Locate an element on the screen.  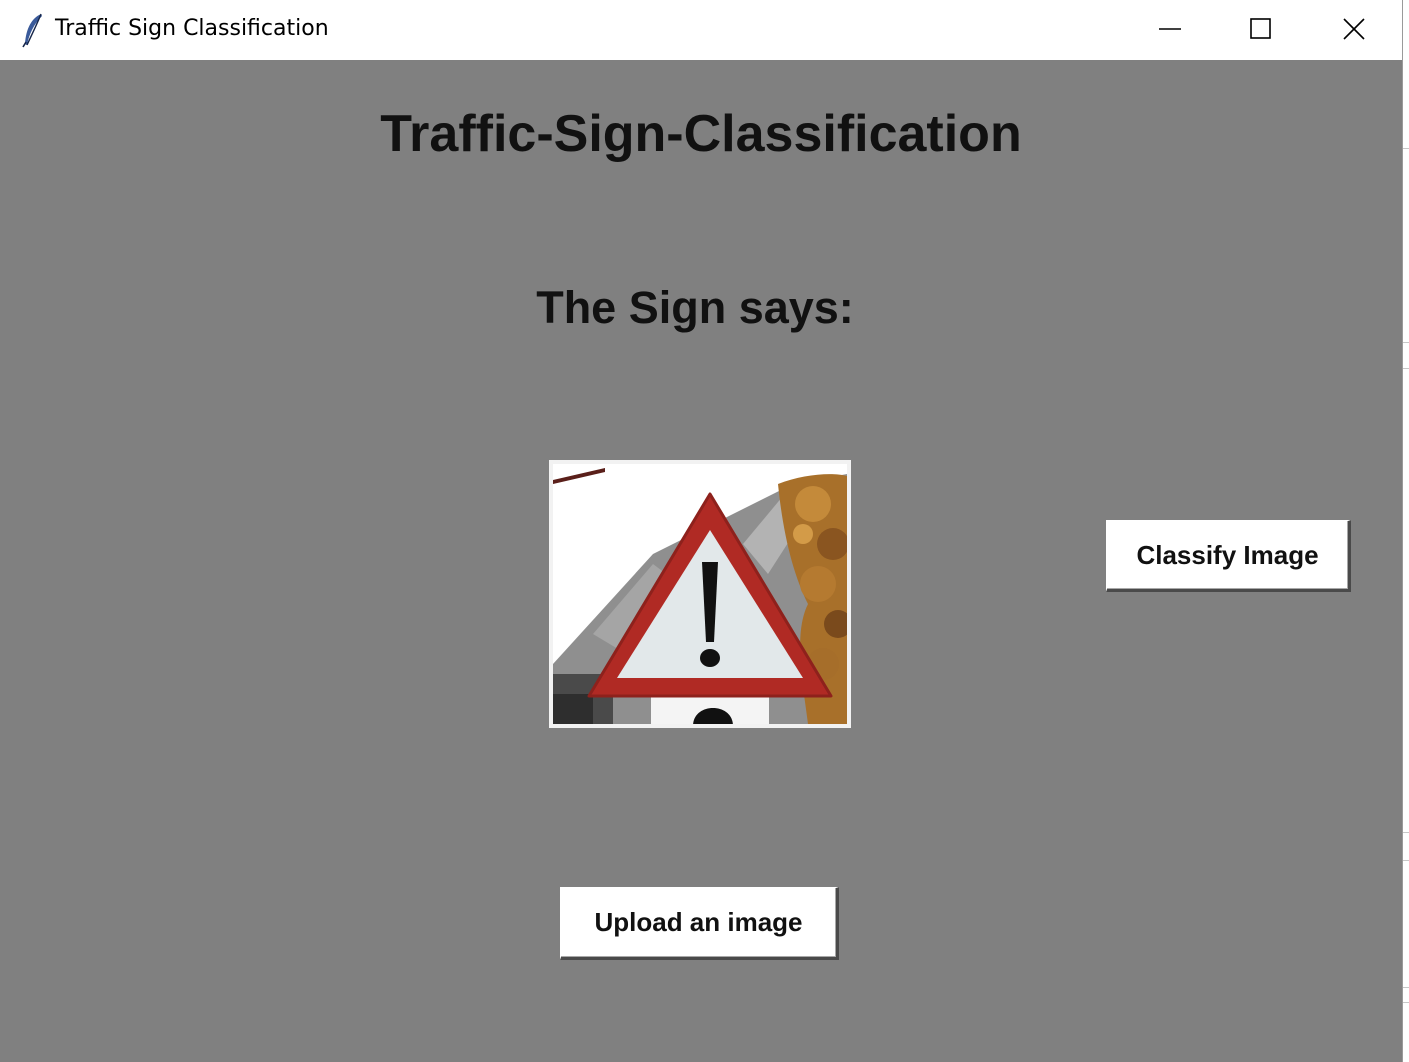
maximize-icon is located at coordinates (1260, 28).